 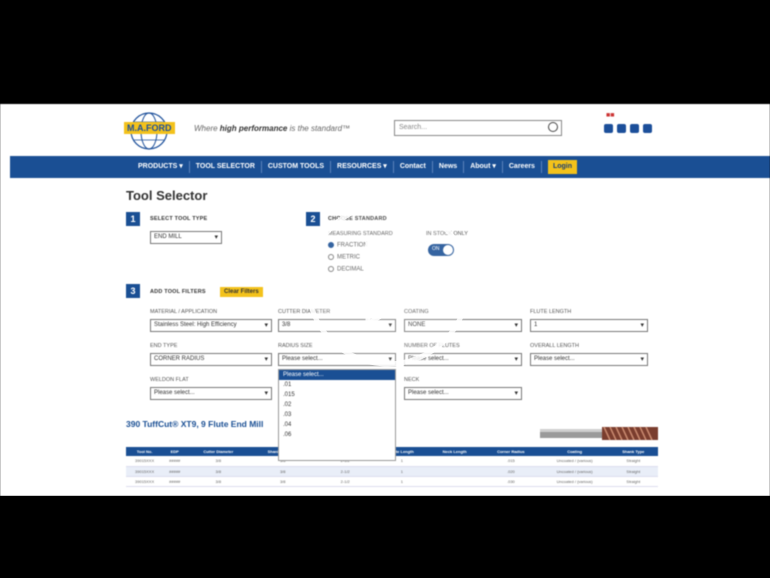 What do you see at coordinates (211, 359) in the screenshot?
I see `end-type-select: CORNER RADIUS` at bounding box center [211, 359].